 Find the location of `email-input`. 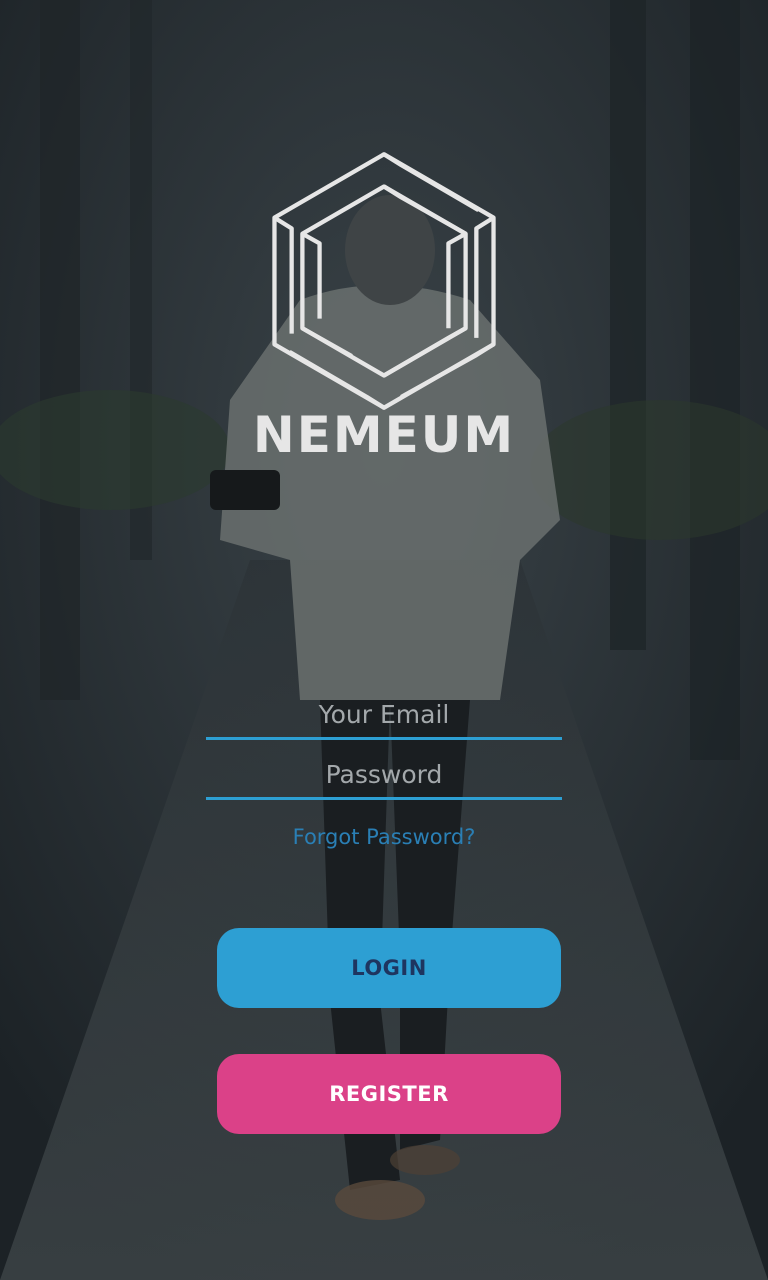

email-input is located at coordinates (384, 710).